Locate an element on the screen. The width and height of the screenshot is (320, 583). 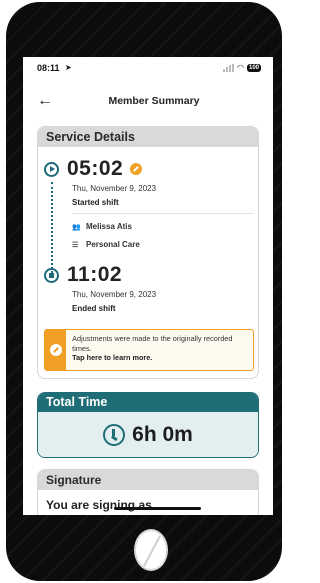
home-button is located at coordinates (151, 550).